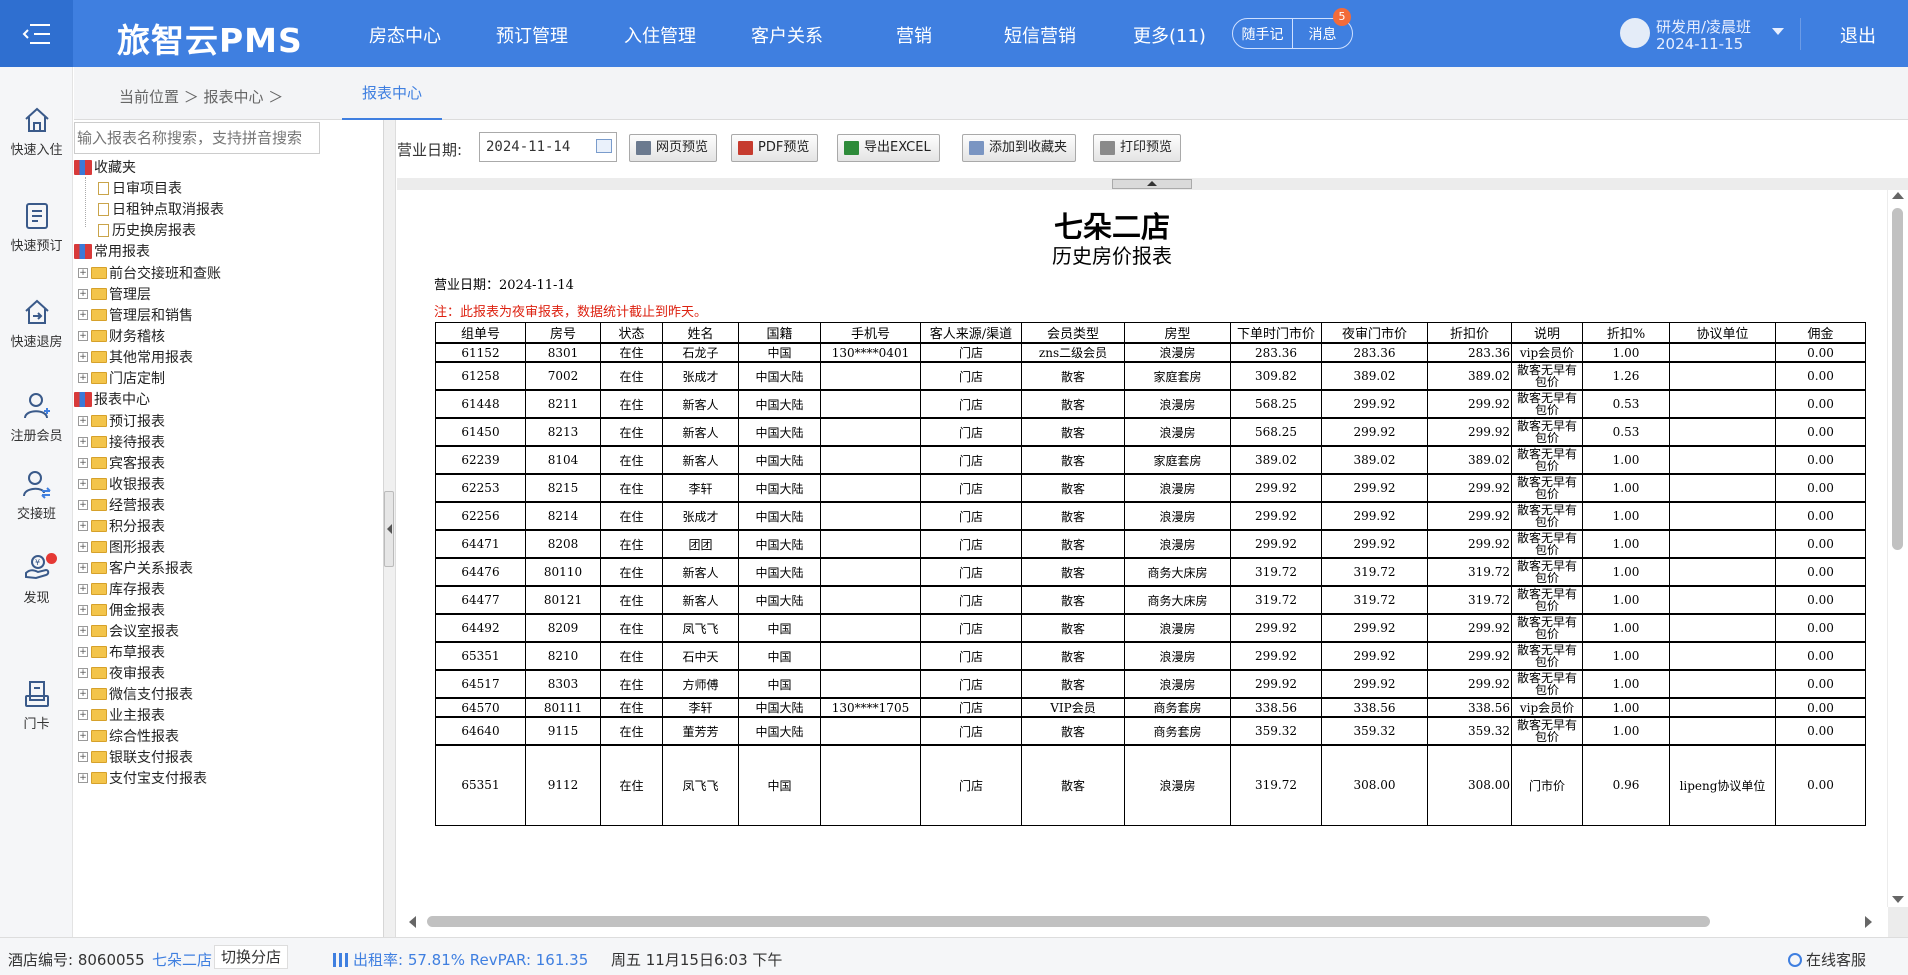 Image resolution: width=1908 pixels, height=975 pixels. Describe the element at coordinates (112, 251) in the screenshot. I see `tree-node-common: 常用报表` at that location.